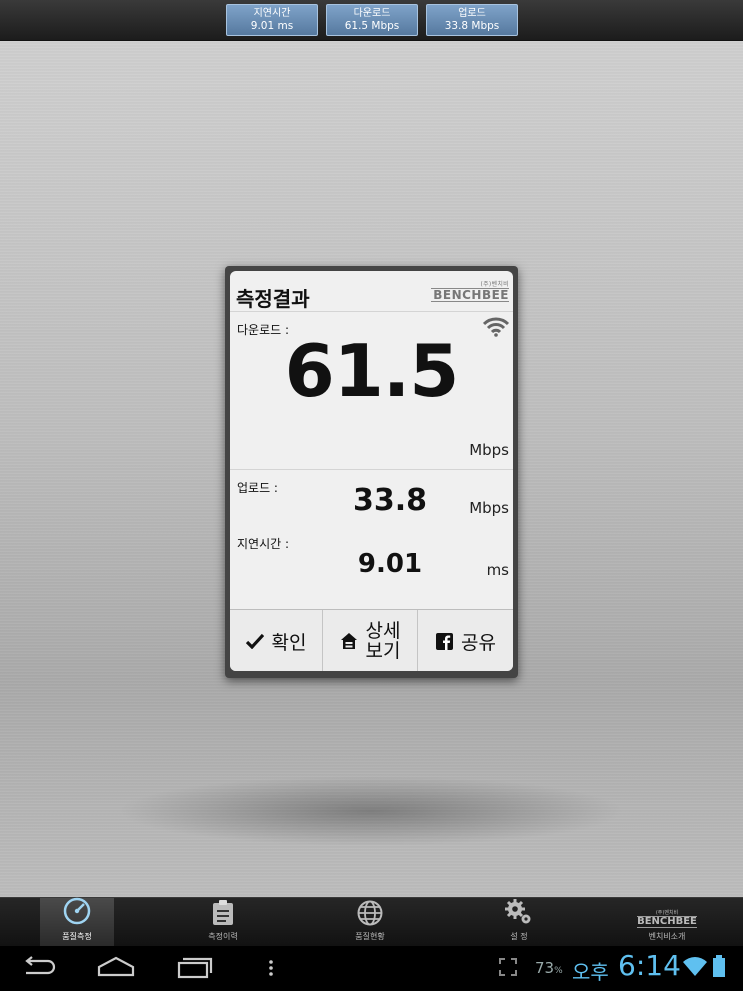 The height and width of the screenshot is (991, 743). What do you see at coordinates (263, 544) in the screenshot?
I see `latency-label: 지연시간 :` at bounding box center [263, 544].